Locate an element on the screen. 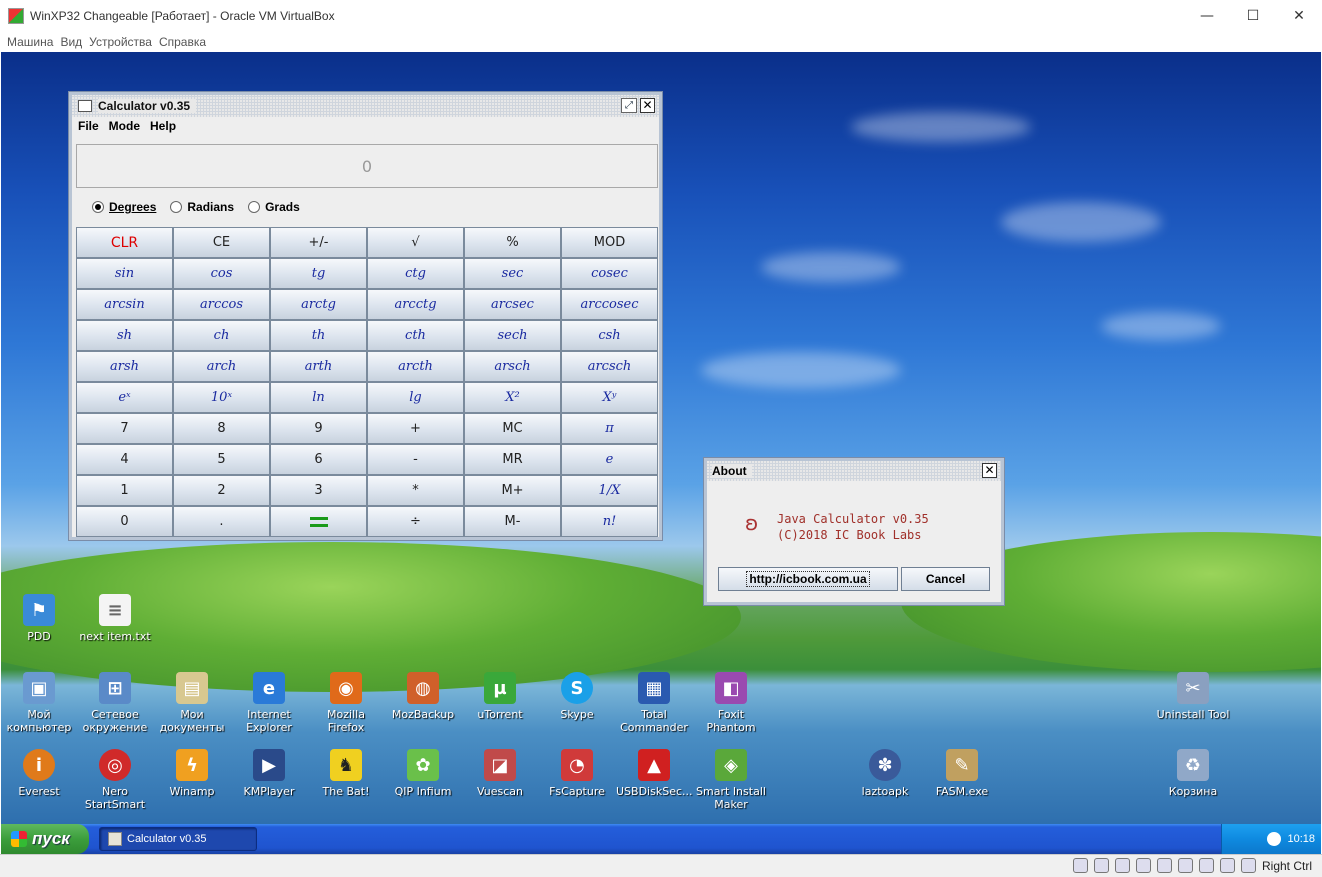 Image resolution: width=1322 pixels, height=877 pixels. key-0-0: CLR is located at coordinates (124, 242).